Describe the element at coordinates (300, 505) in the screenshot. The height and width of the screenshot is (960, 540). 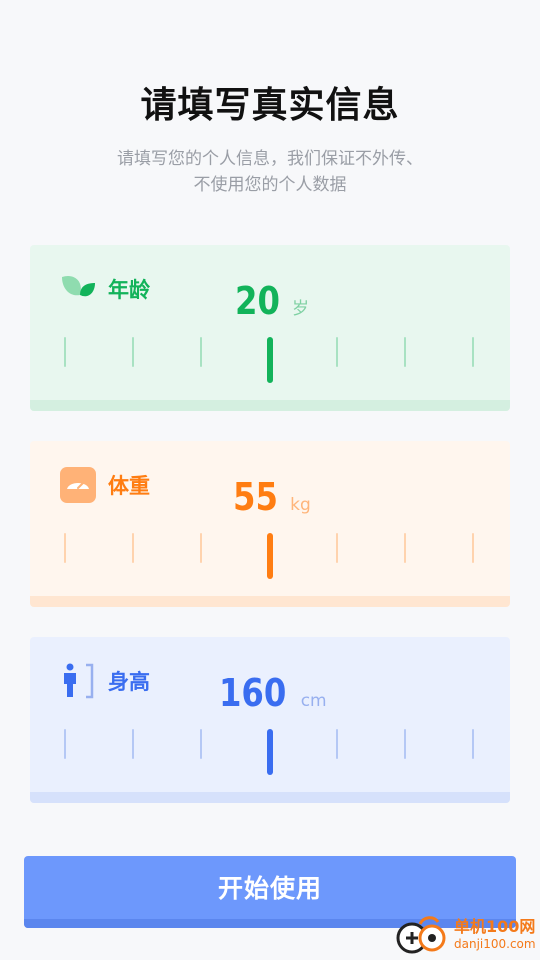
I see `weight-unit: kg` at that location.